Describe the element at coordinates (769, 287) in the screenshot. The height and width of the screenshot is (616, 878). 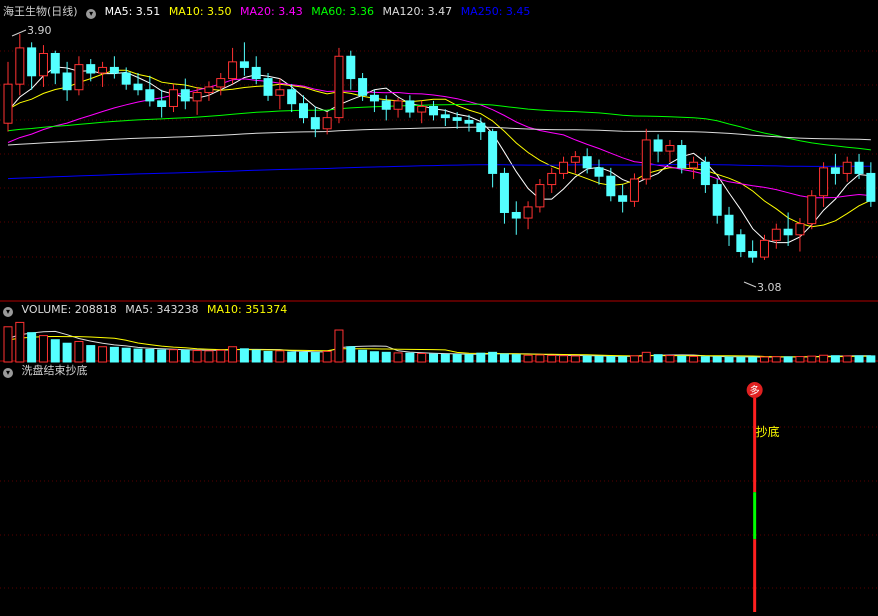
I see `low-price-label: 3.08` at that location.